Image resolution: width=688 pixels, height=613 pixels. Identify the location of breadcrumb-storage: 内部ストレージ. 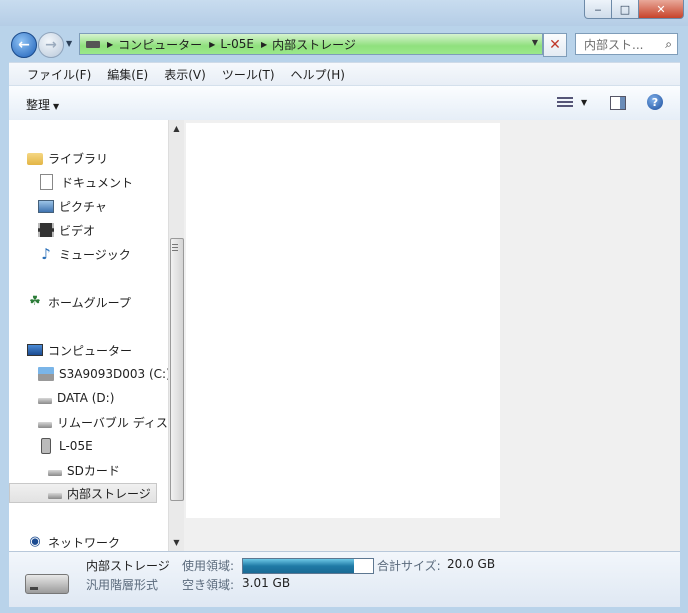
(314, 44).